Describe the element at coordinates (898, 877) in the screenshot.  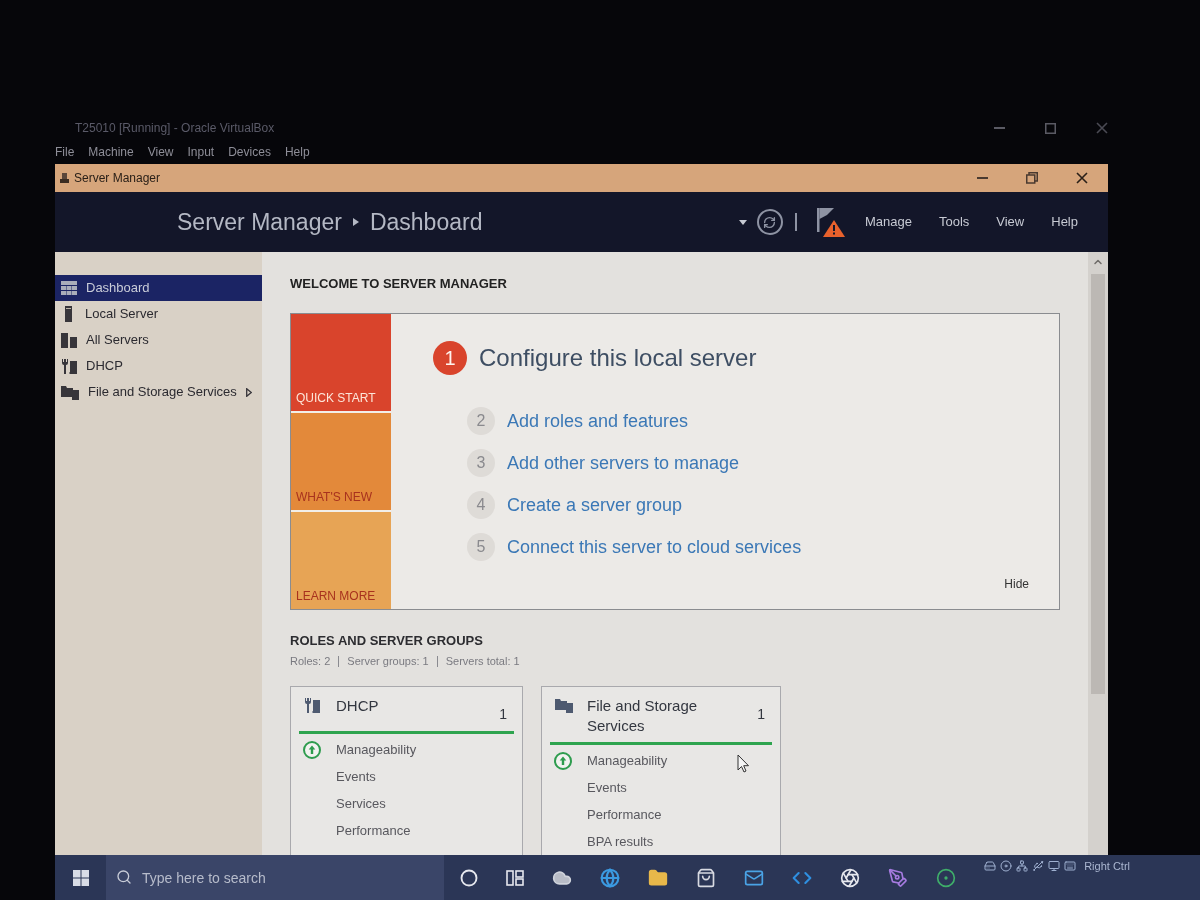
I see `pen-icon` at that location.